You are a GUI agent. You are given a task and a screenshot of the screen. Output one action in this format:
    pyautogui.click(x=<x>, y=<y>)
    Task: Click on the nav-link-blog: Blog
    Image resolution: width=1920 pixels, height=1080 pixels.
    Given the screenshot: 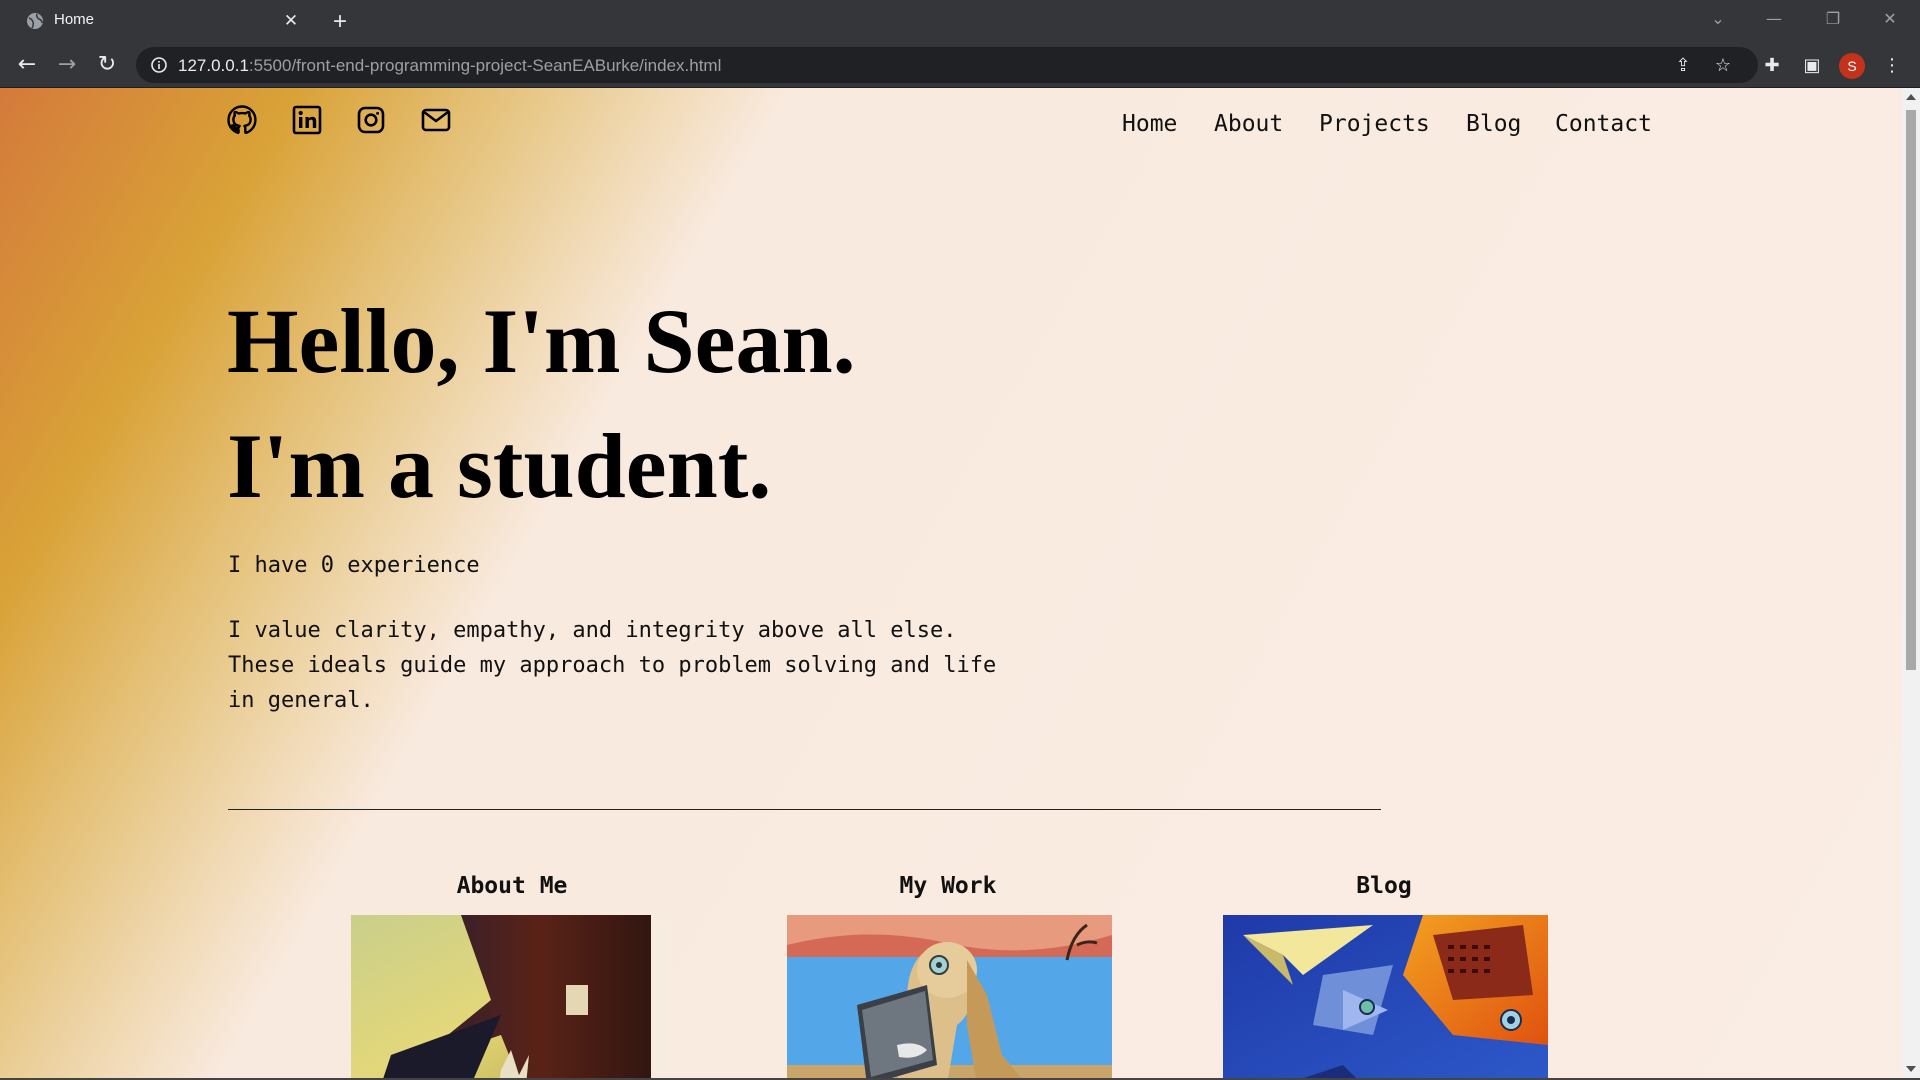 What is the action you would take?
    pyautogui.click(x=1493, y=124)
    